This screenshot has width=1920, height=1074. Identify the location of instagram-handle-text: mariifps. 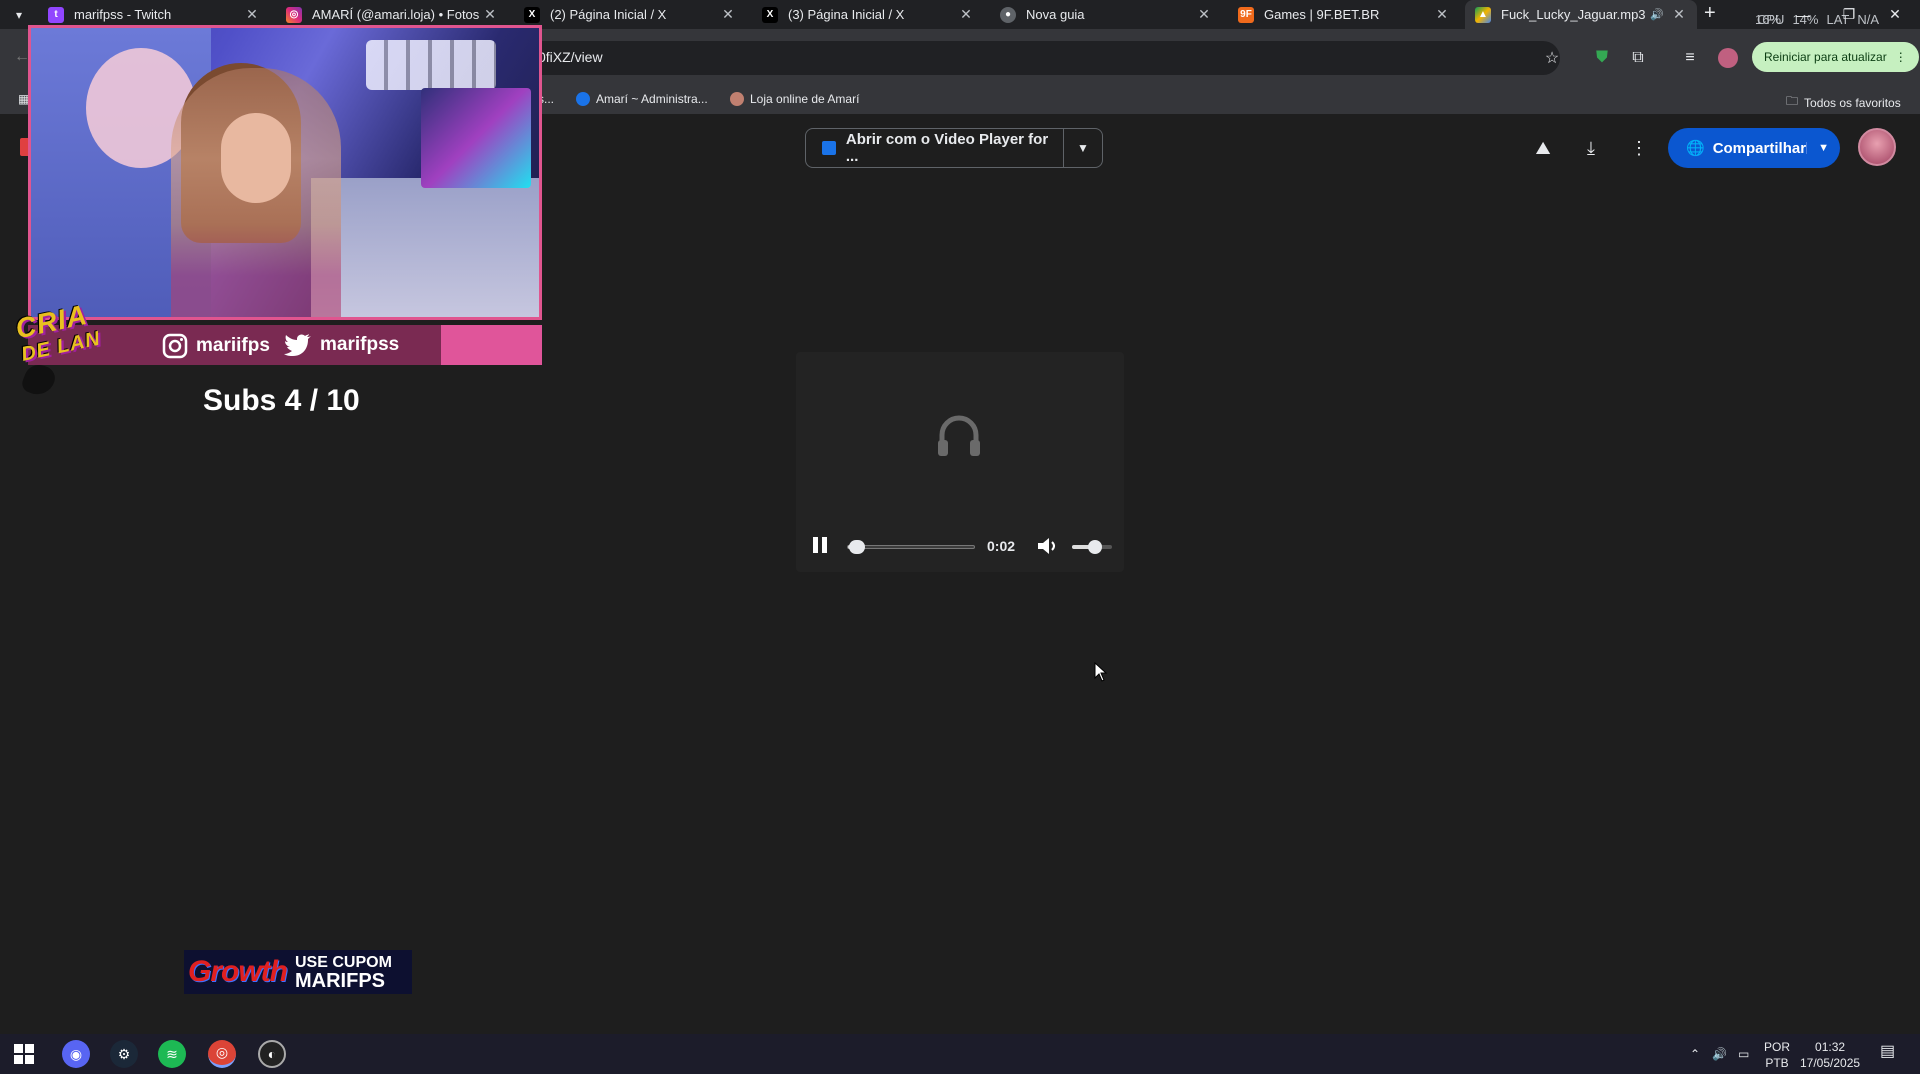
(233, 345).